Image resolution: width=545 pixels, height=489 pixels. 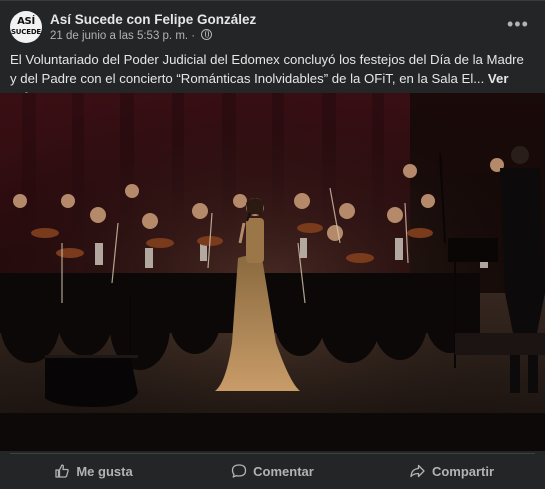 I want to click on more-options-button: •••, so click(x=518, y=25).